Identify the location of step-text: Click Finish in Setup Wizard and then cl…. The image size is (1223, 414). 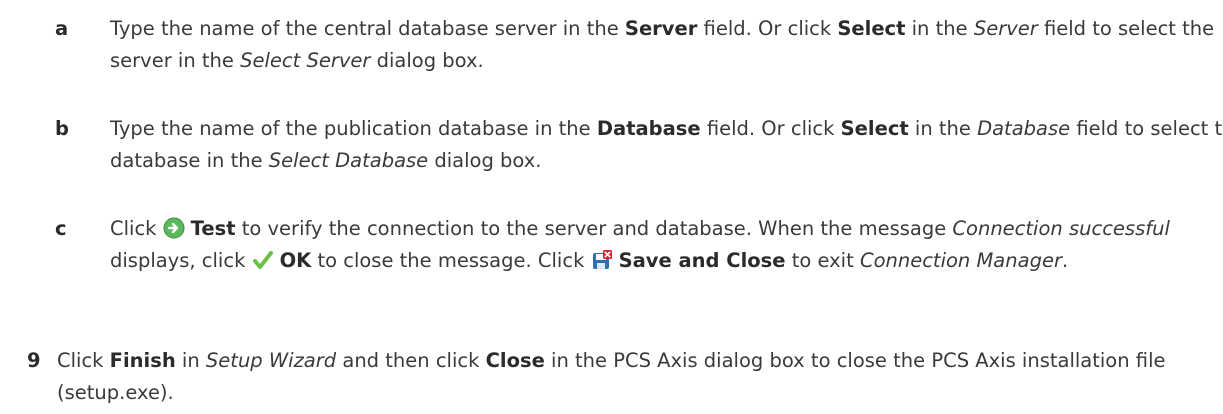
(640, 377).